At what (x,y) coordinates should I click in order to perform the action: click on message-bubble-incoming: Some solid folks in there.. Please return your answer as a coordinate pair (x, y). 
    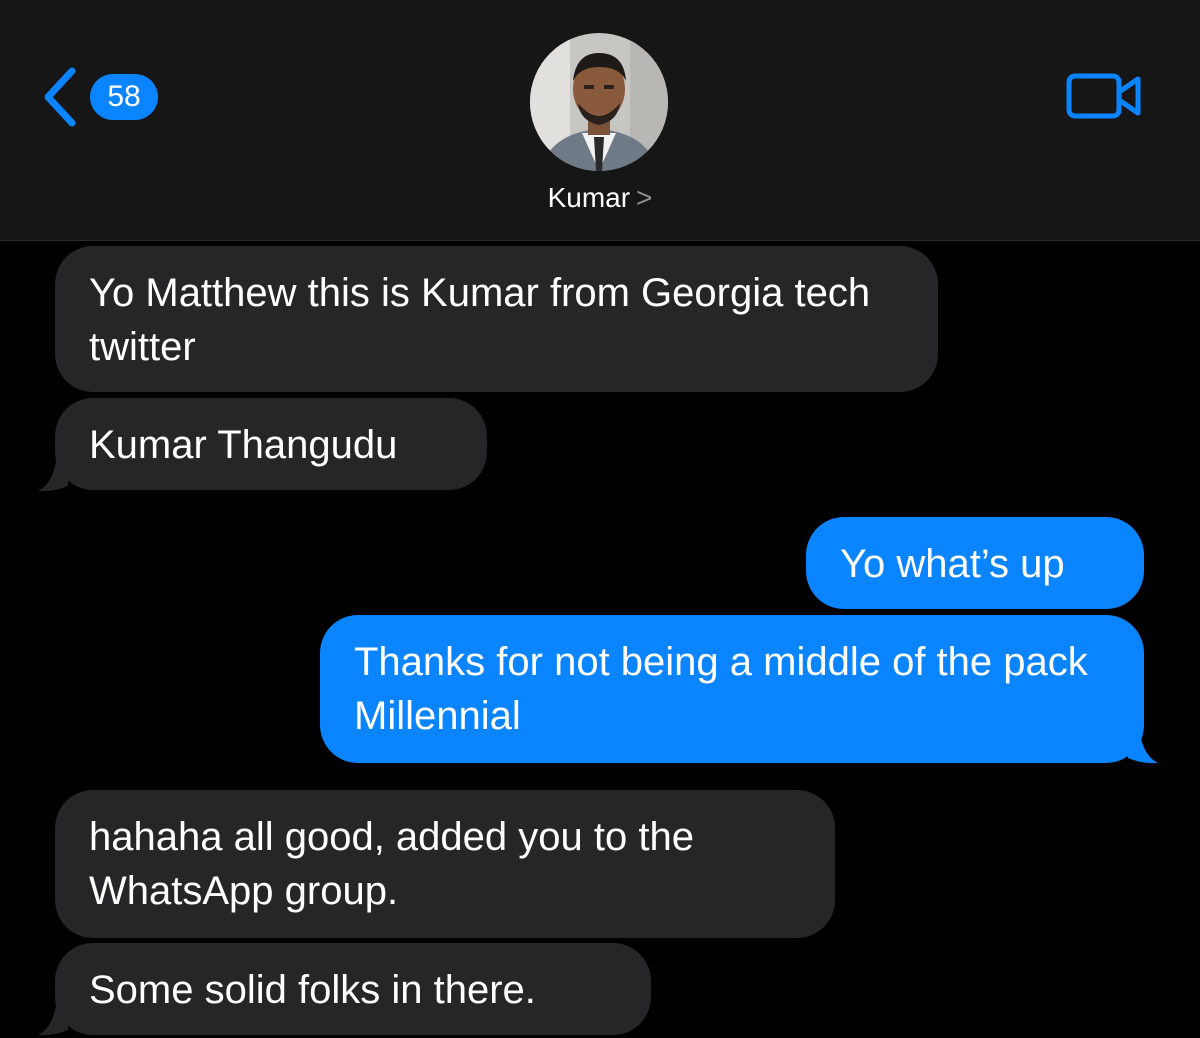
    Looking at the image, I should click on (353, 989).